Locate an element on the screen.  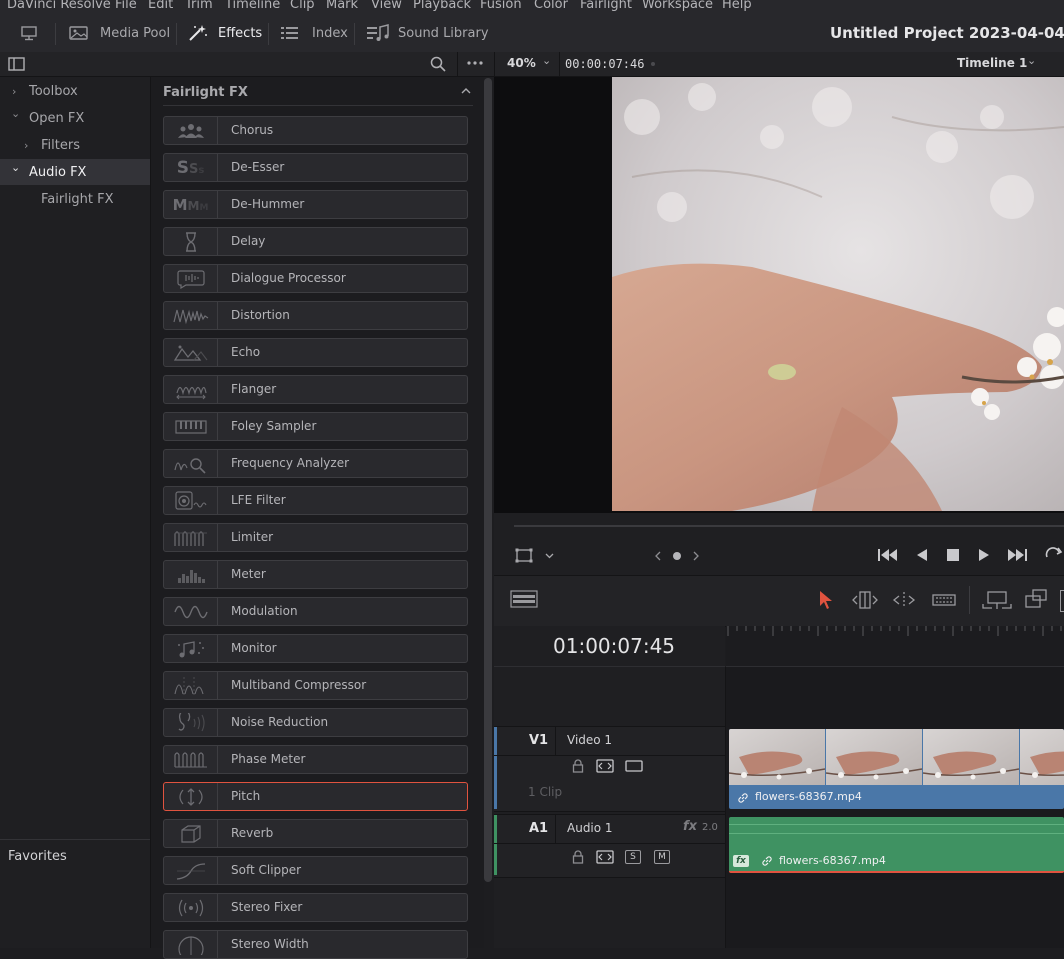
jog-control-icon is located at coordinates (677, 556).